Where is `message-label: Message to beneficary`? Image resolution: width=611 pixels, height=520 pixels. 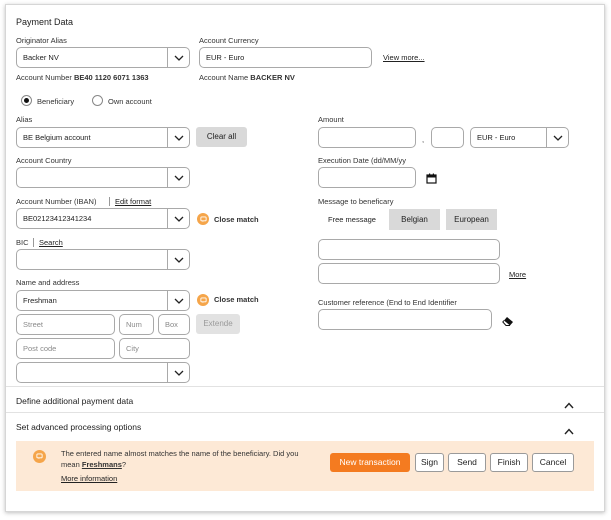 message-label: Message to beneficary is located at coordinates (356, 201).